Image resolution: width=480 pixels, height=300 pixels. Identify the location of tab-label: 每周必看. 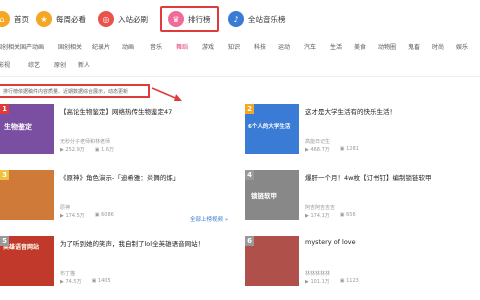
(71, 19).